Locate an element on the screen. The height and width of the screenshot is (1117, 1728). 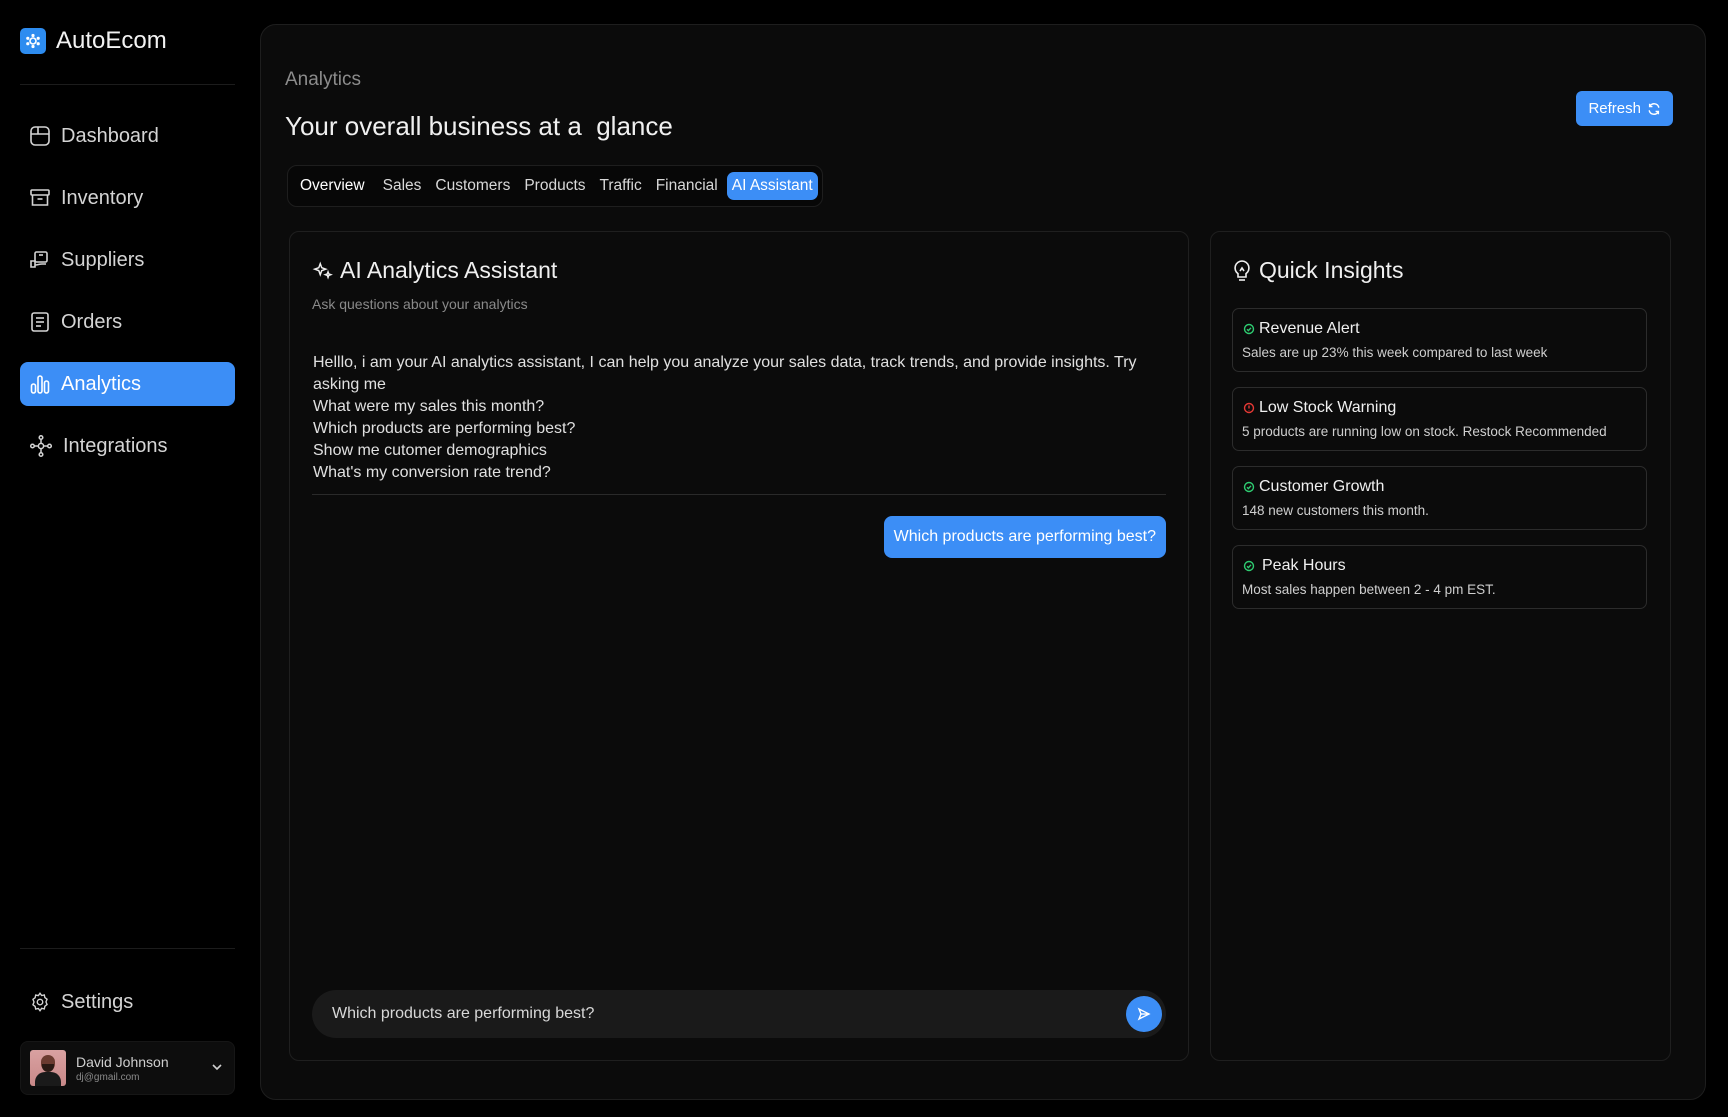
gear-icon is located at coordinates (40, 1002).